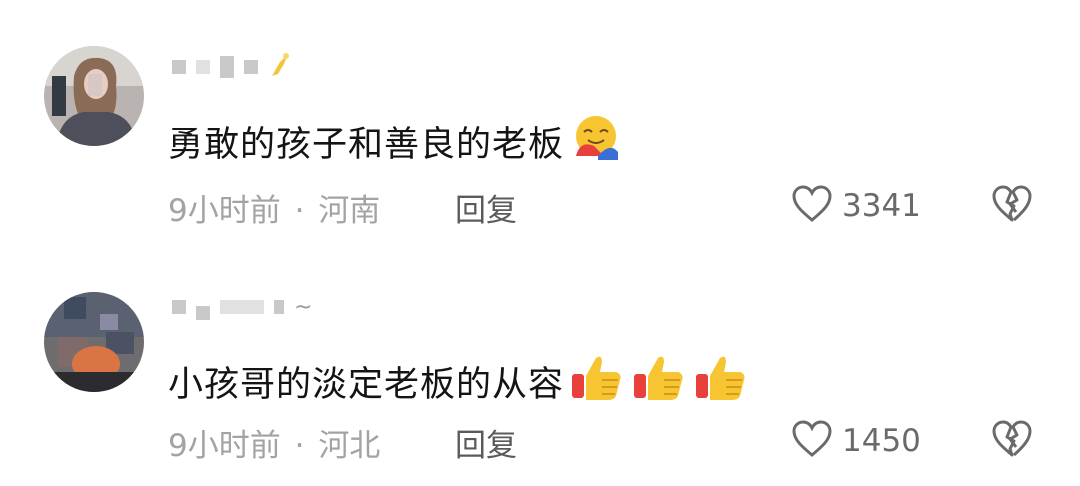  I want to click on username, so click(232, 67).